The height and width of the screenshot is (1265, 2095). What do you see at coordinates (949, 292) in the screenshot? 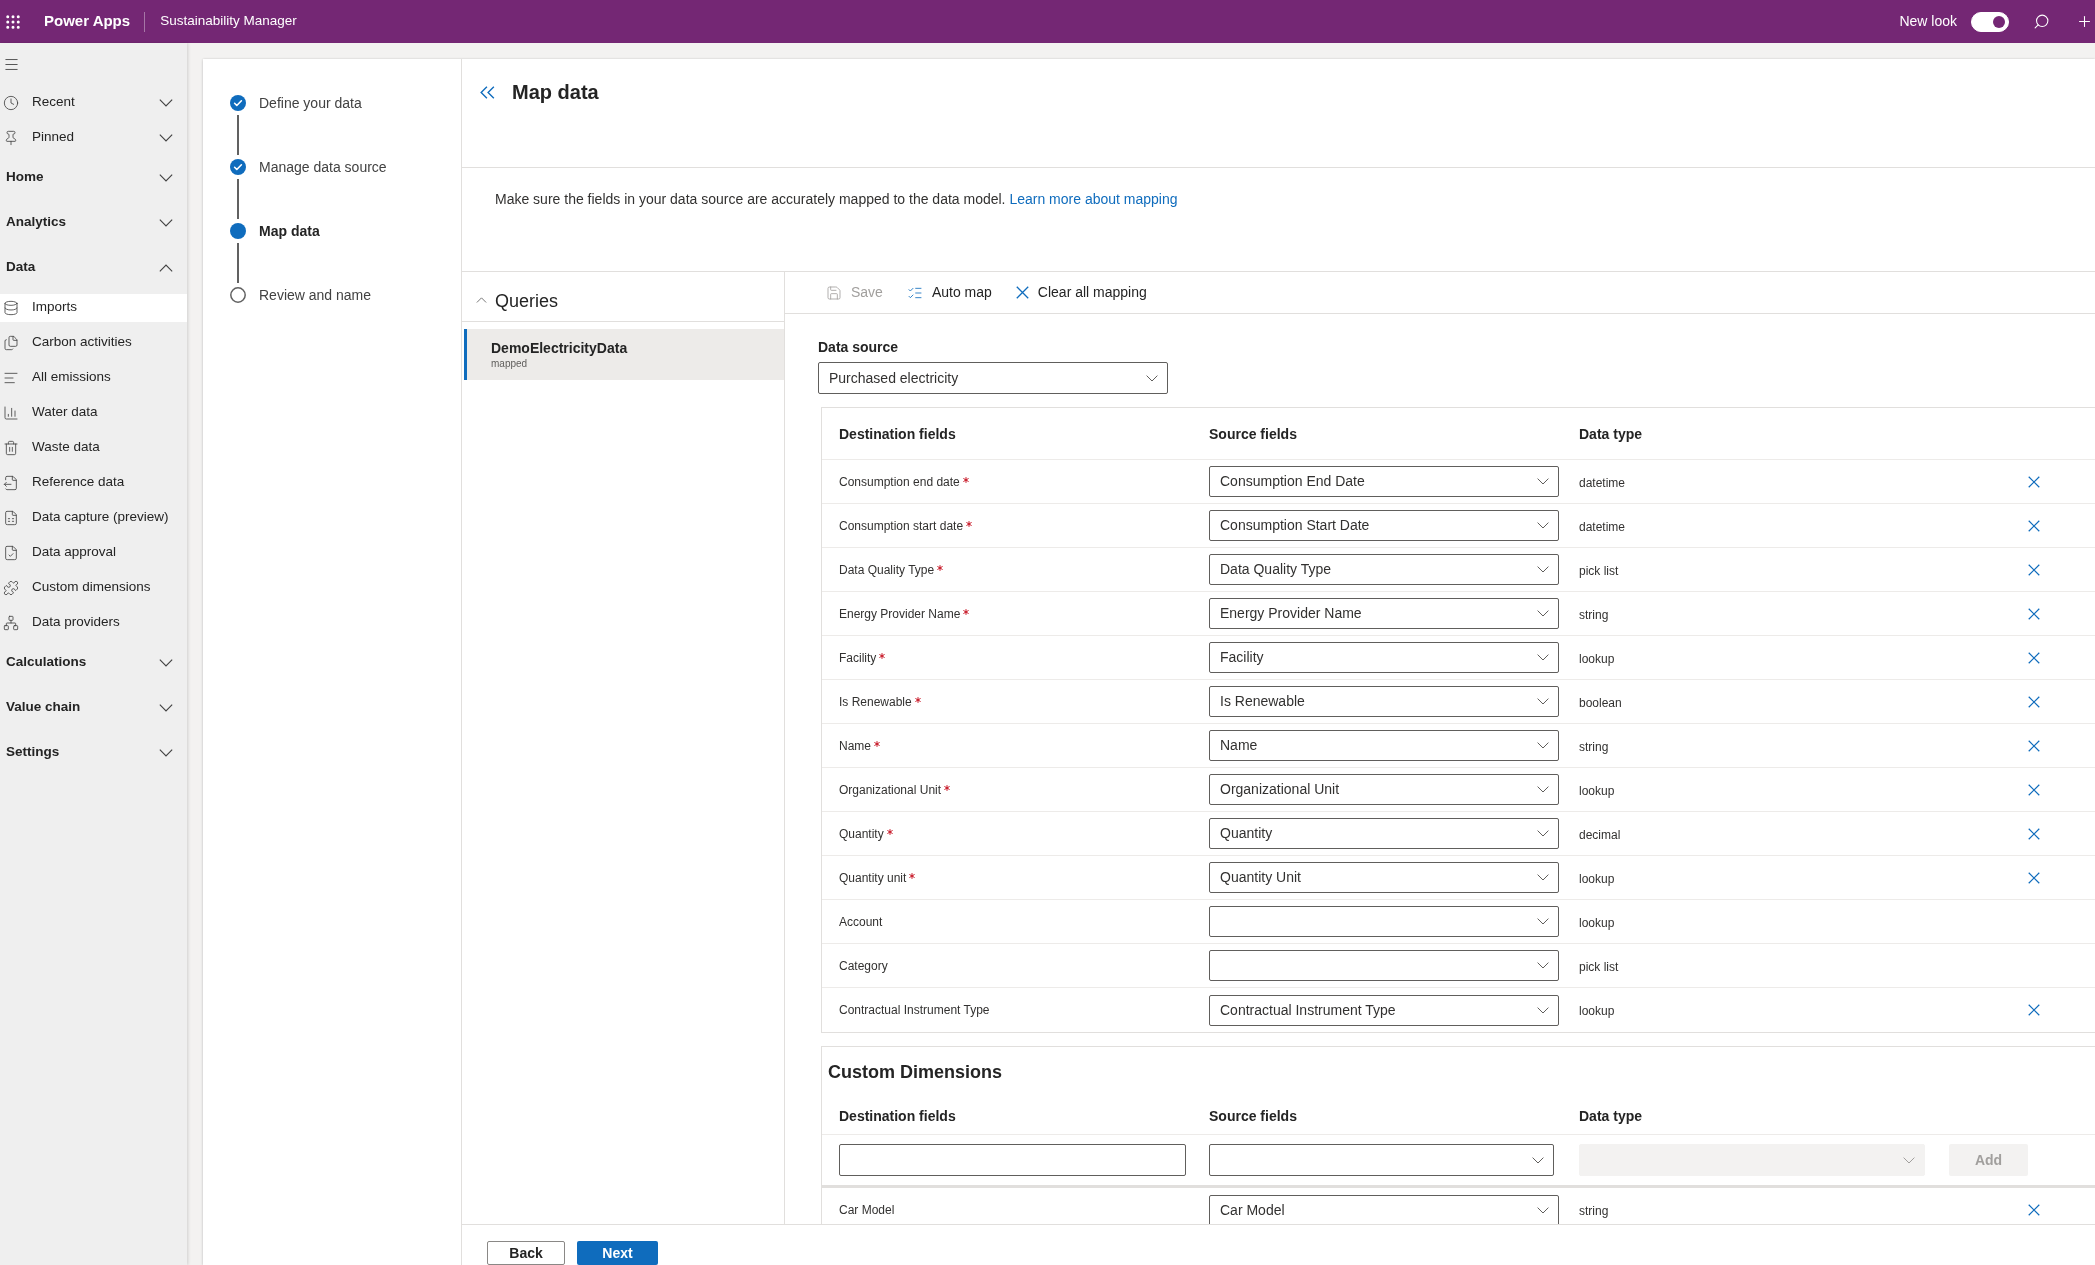
I see `auto-map-button: Auto map` at bounding box center [949, 292].